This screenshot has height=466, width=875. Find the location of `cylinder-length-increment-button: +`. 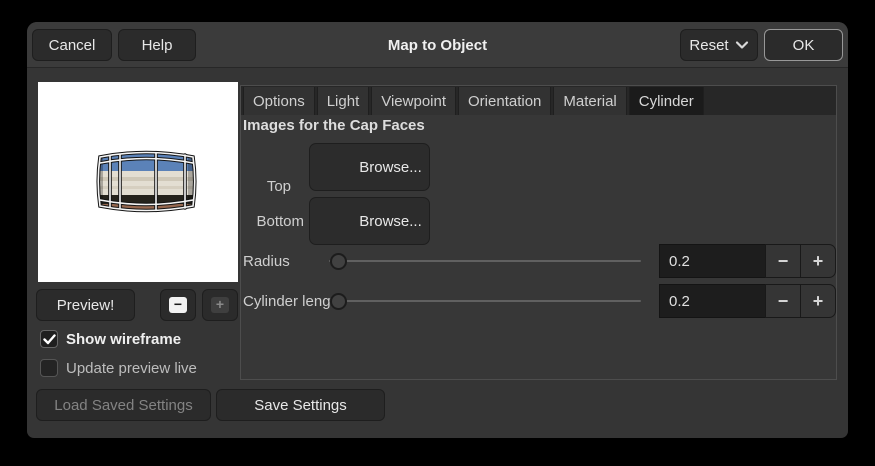

cylinder-length-increment-button: + is located at coordinates (818, 301).